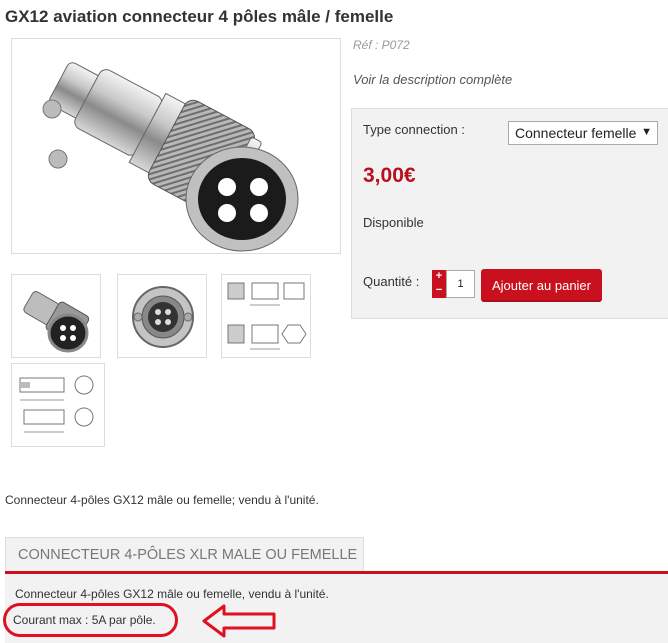  Describe the element at coordinates (460, 284) in the screenshot. I see `quantity-input: 1` at that location.